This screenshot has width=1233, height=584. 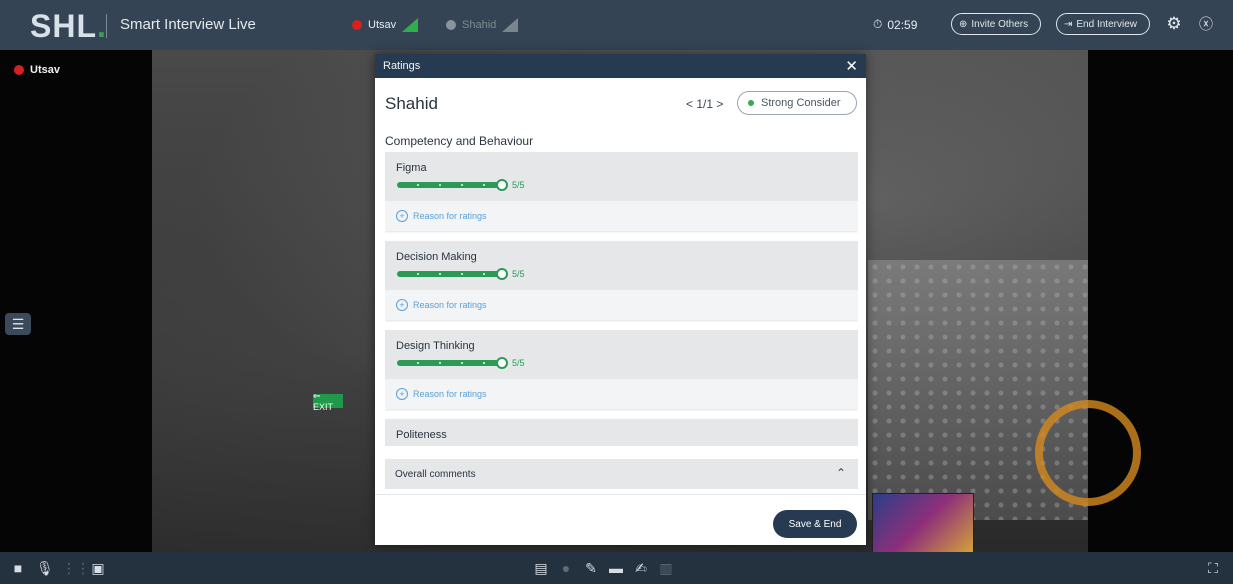 I want to click on competency-card: Politeness, so click(x=621, y=432).